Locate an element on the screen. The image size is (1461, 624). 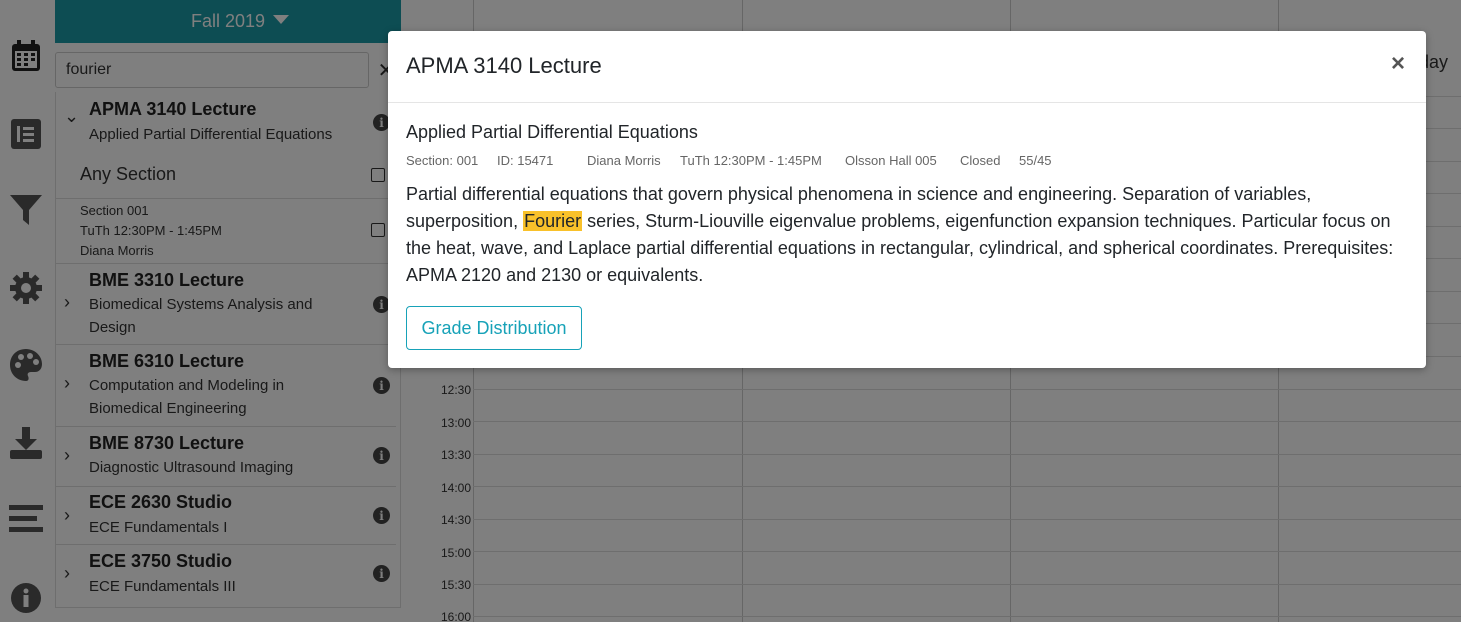
close-icon: × is located at coordinates (1398, 64).